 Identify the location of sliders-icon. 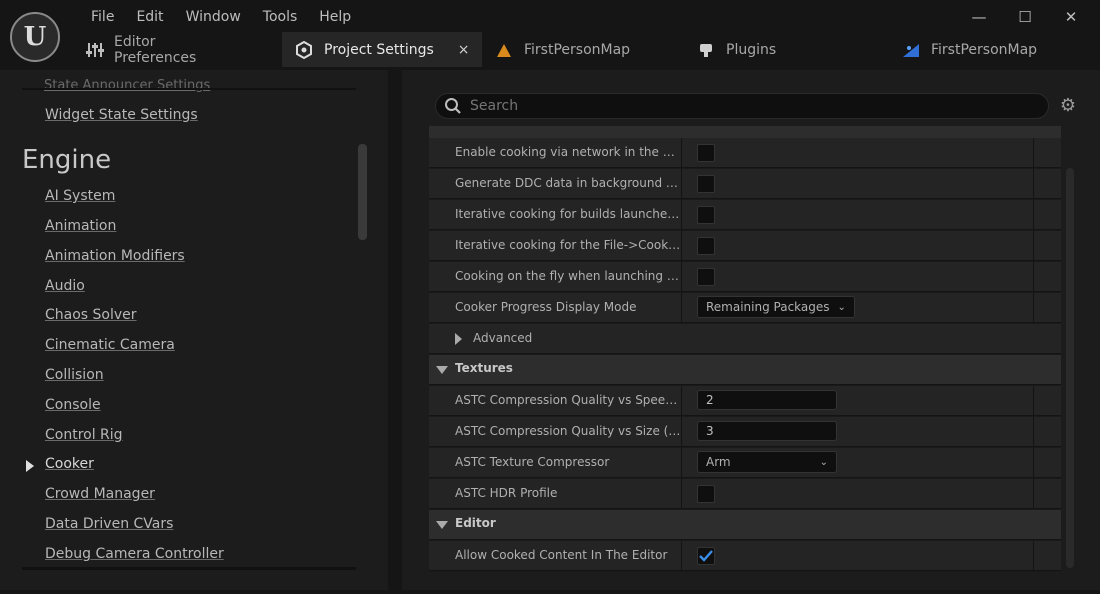
(95, 50).